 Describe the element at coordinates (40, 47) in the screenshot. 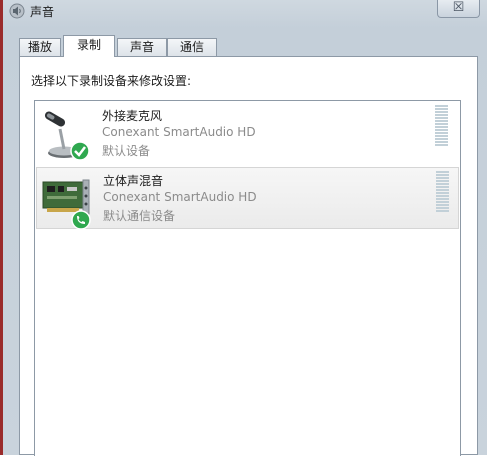

I see `tab-playback: 播放` at that location.